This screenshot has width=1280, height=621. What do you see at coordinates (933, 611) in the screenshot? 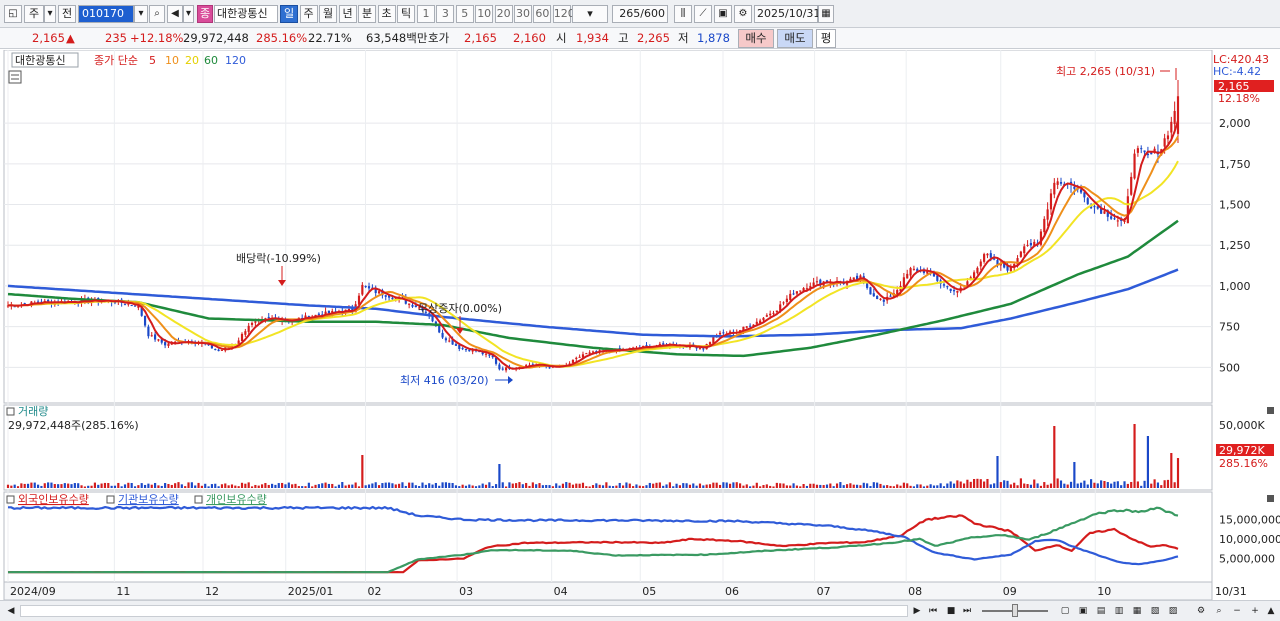
I see `first-page-icon: ⏮` at bounding box center [933, 611].